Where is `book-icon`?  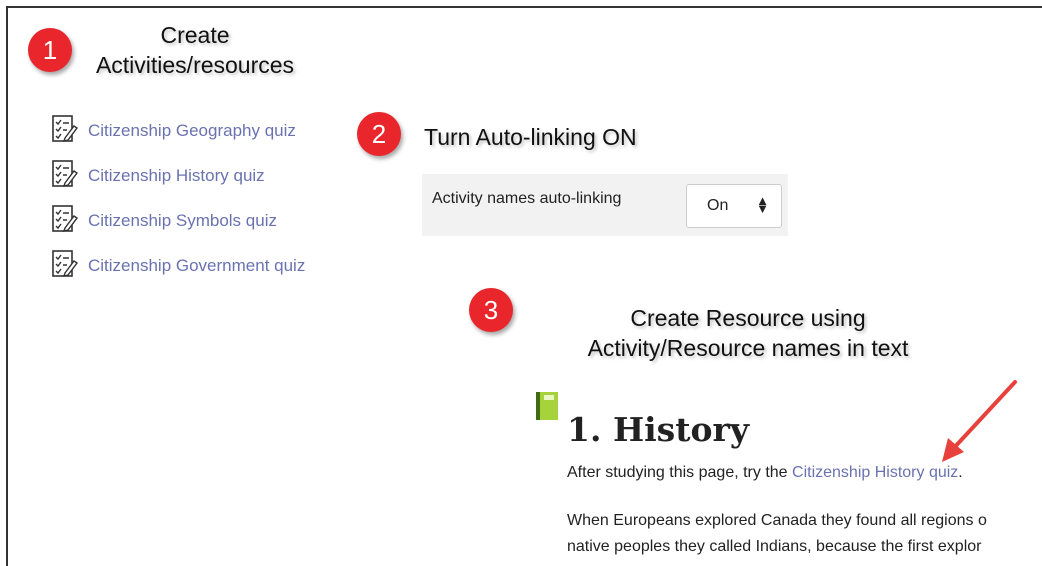
book-icon is located at coordinates (547, 406).